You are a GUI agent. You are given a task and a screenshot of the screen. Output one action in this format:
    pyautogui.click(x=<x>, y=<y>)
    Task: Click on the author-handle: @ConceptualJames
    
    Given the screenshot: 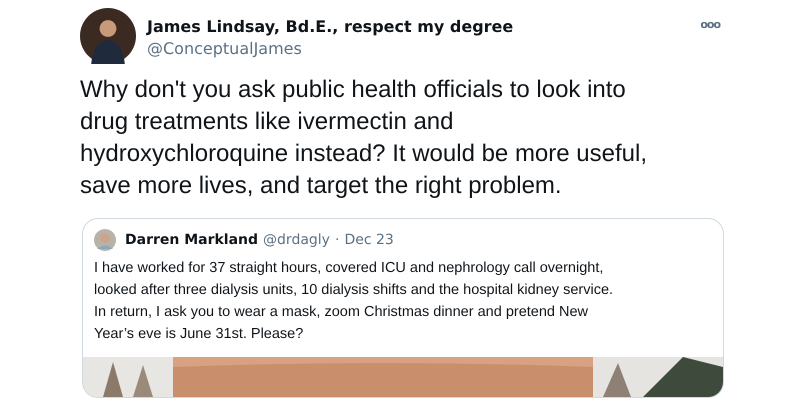 What is the action you would take?
    pyautogui.click(x=330, y=49)
    